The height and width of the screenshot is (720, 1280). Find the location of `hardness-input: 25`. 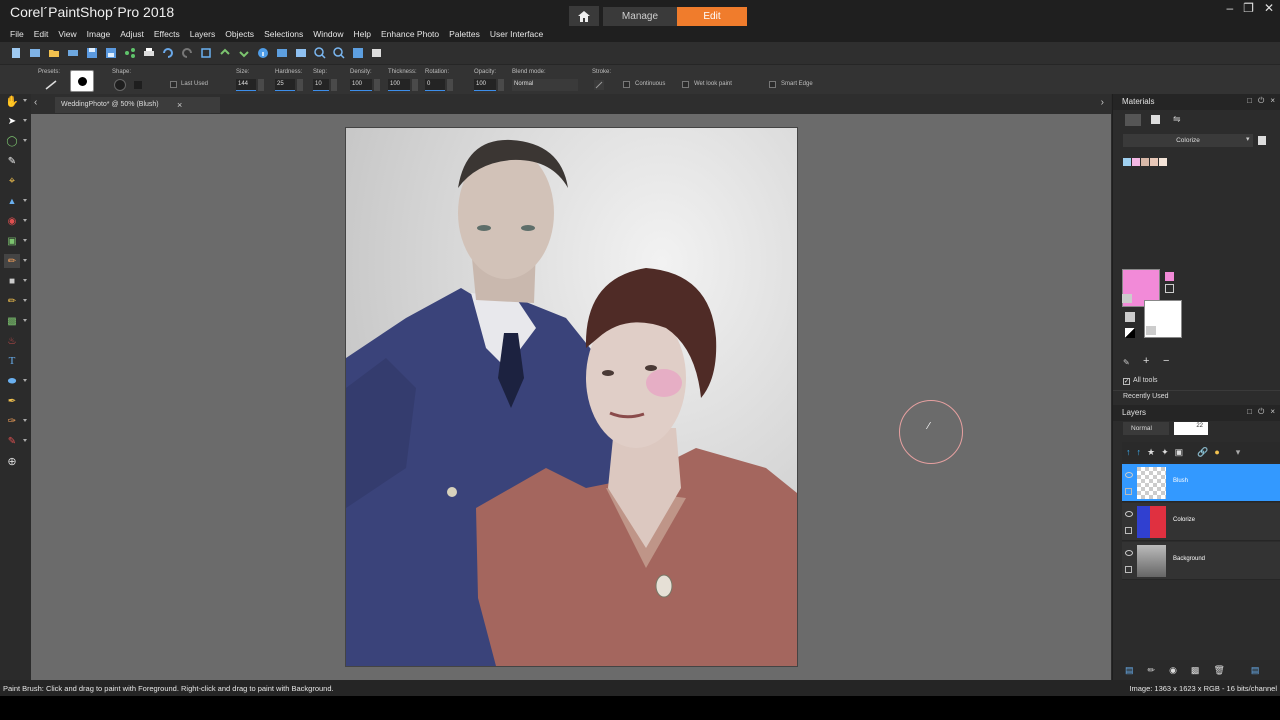

hardness-input: 25 is located at coordinates (285, 85).